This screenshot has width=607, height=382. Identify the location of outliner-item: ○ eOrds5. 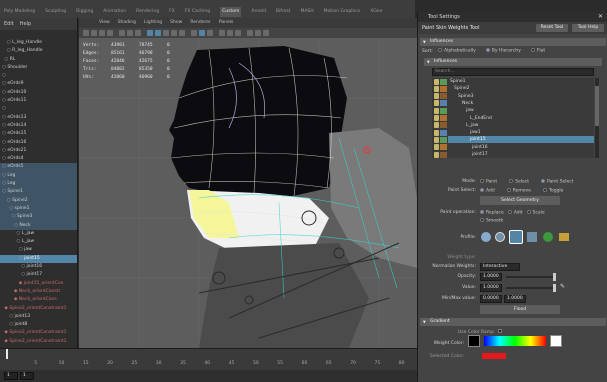
(38, 167).